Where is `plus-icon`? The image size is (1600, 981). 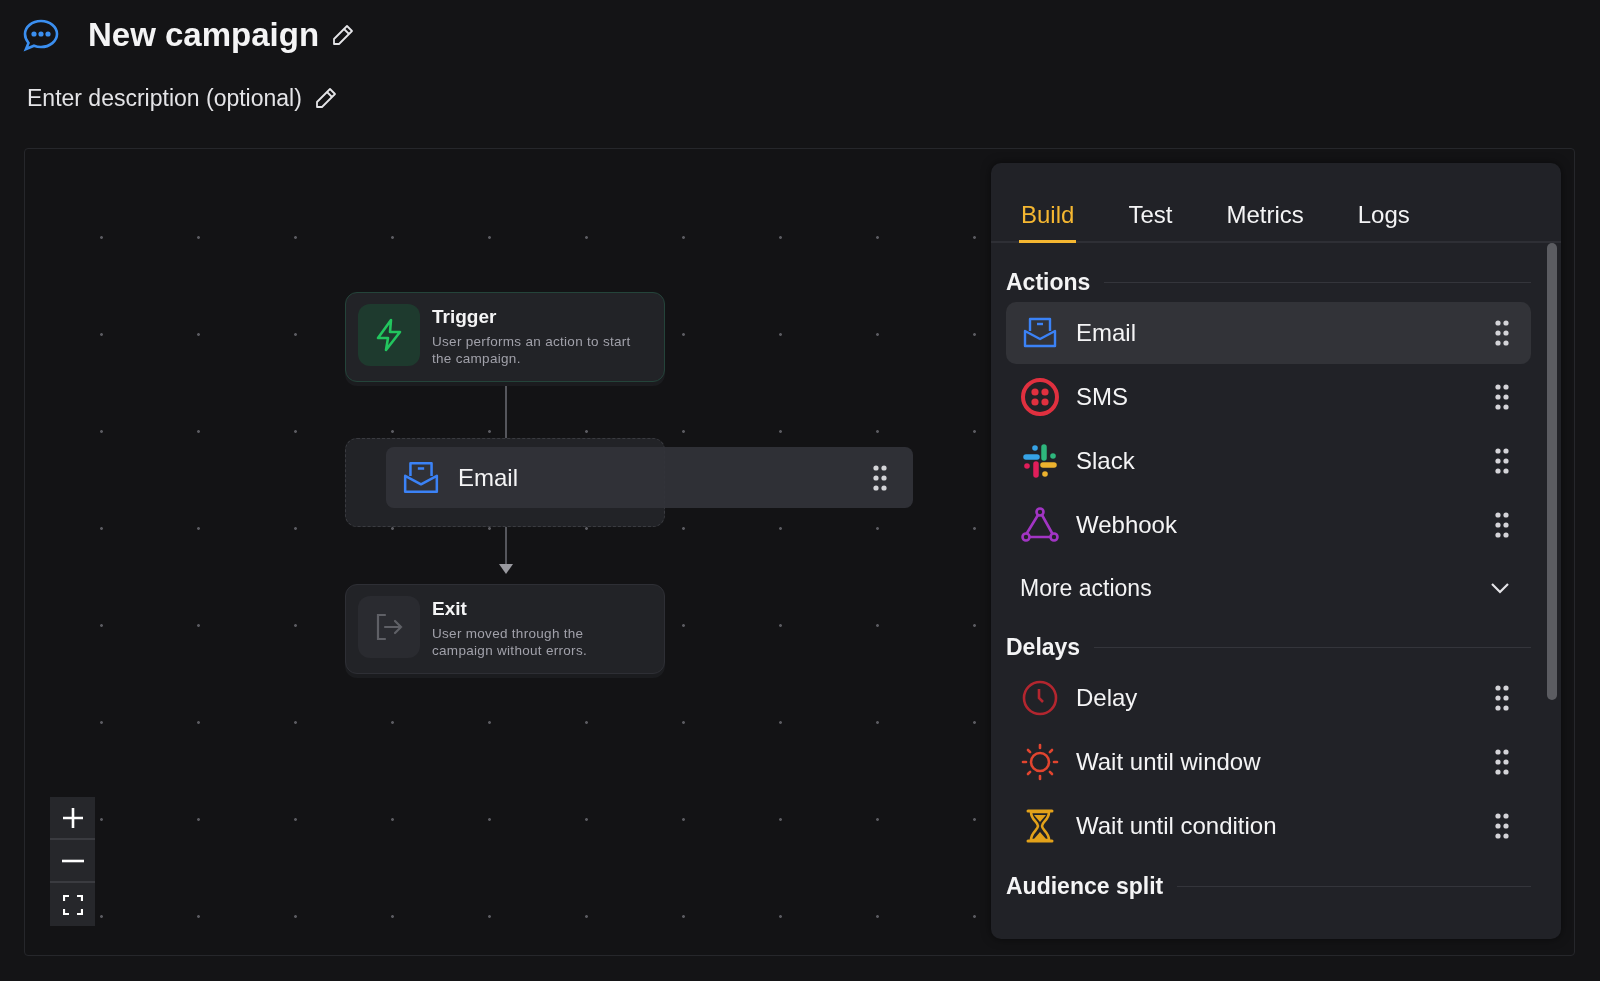
plus-icon is located at coordinates (72, 817).